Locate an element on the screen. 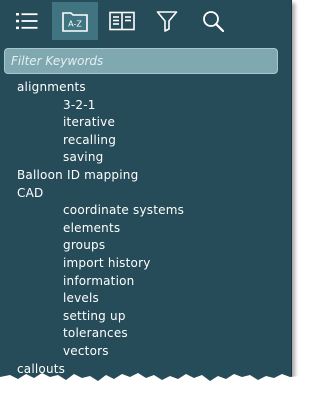 The image size is (320, 399). index-subentry: information is located at coordinates (145, 282).